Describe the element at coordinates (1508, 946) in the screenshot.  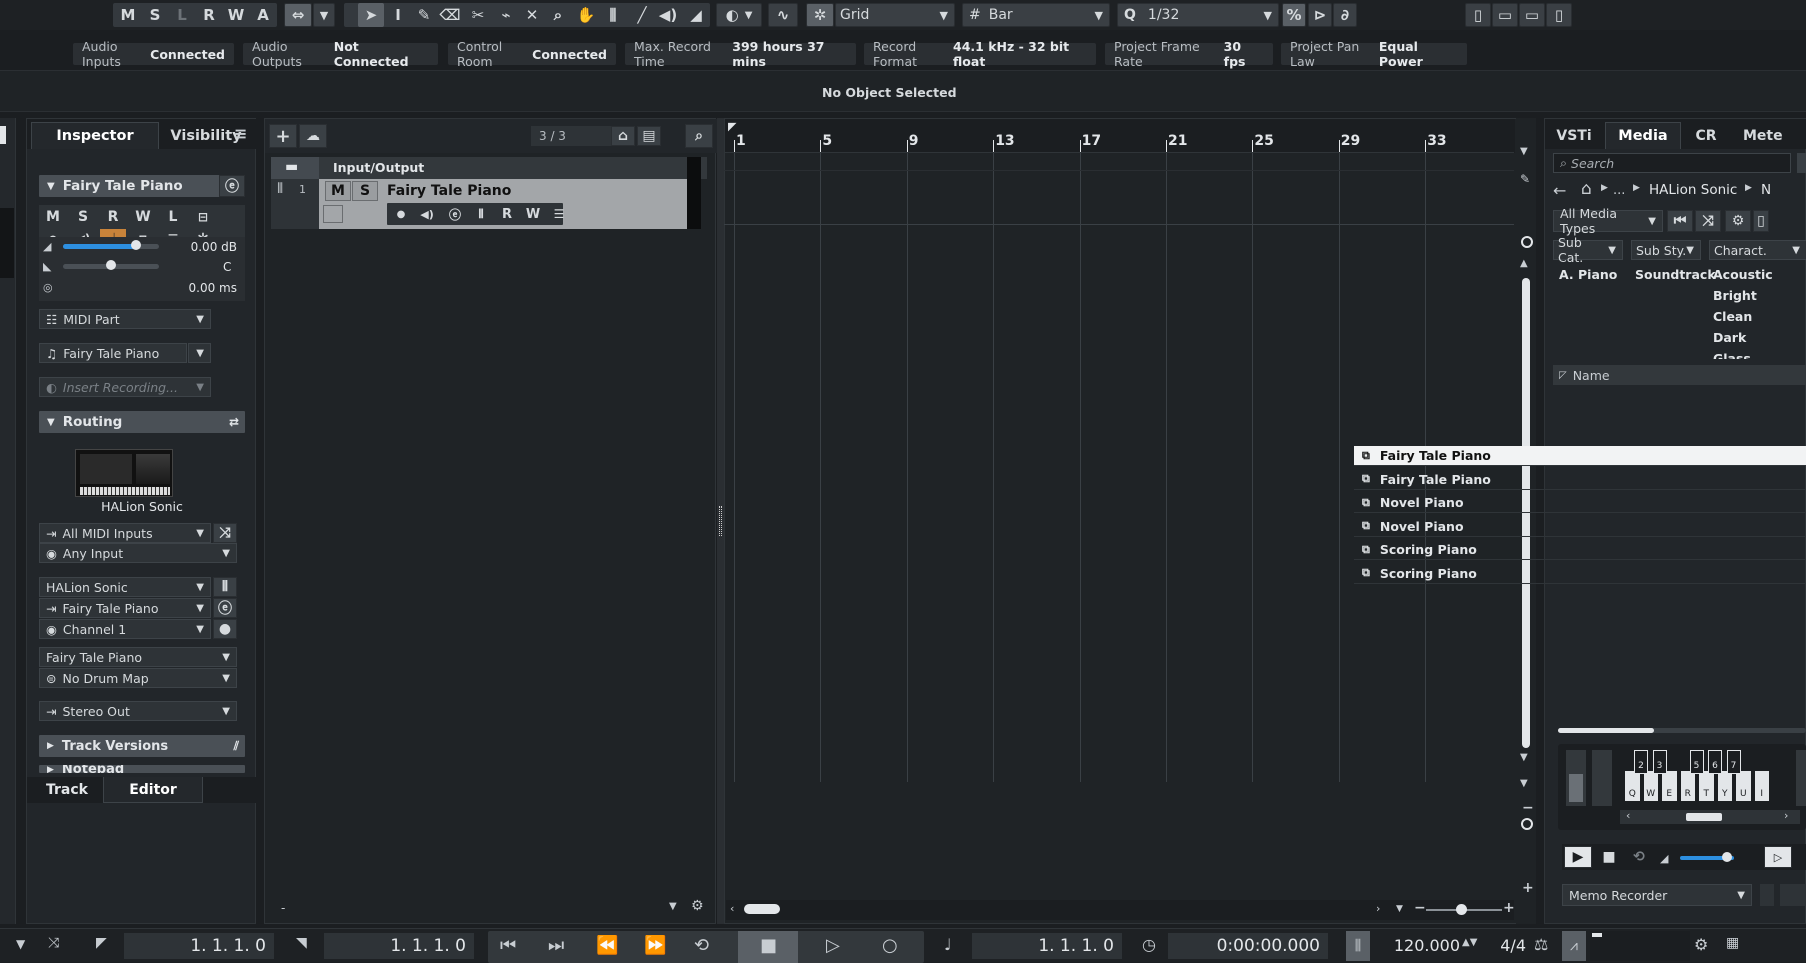
I see `signature-value: 4/4` at that location.